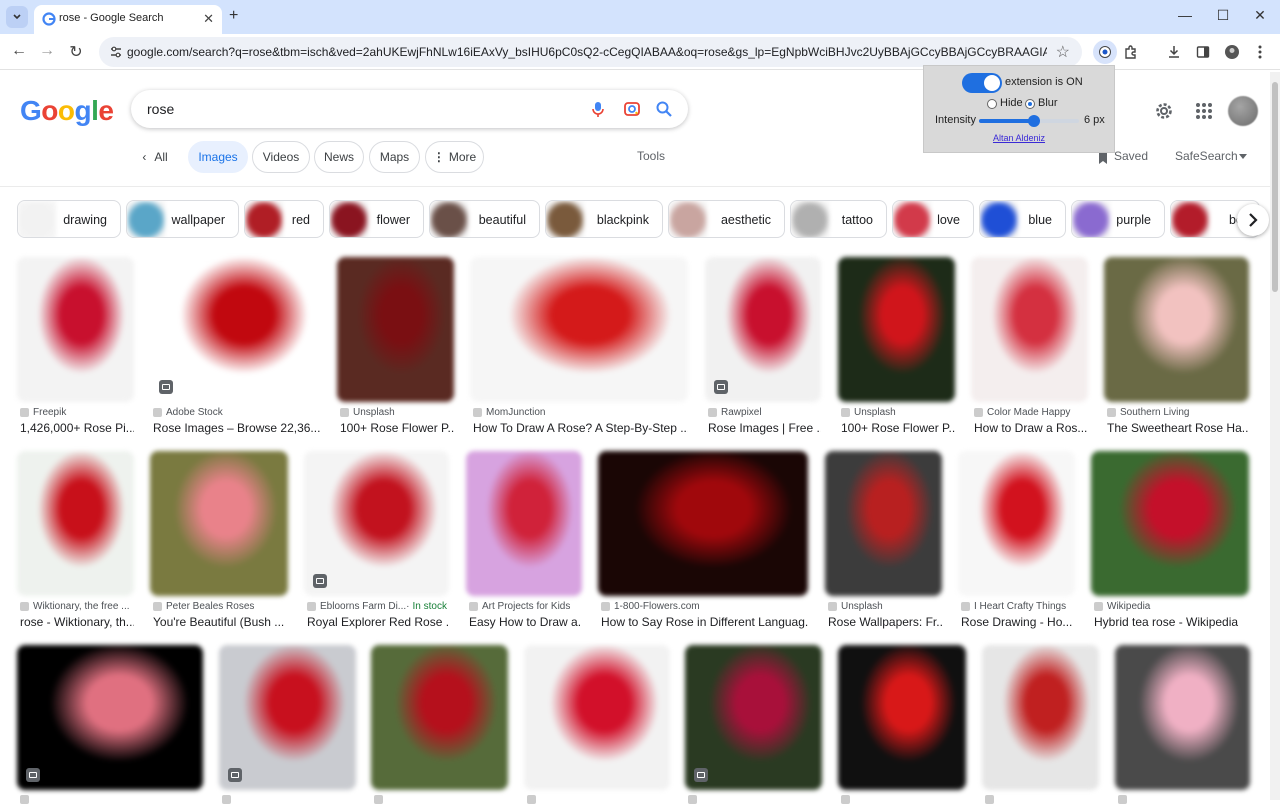 The width and height of the screenshot is (1280, 804). I want to click on extension-toggle, so click(982, 83).